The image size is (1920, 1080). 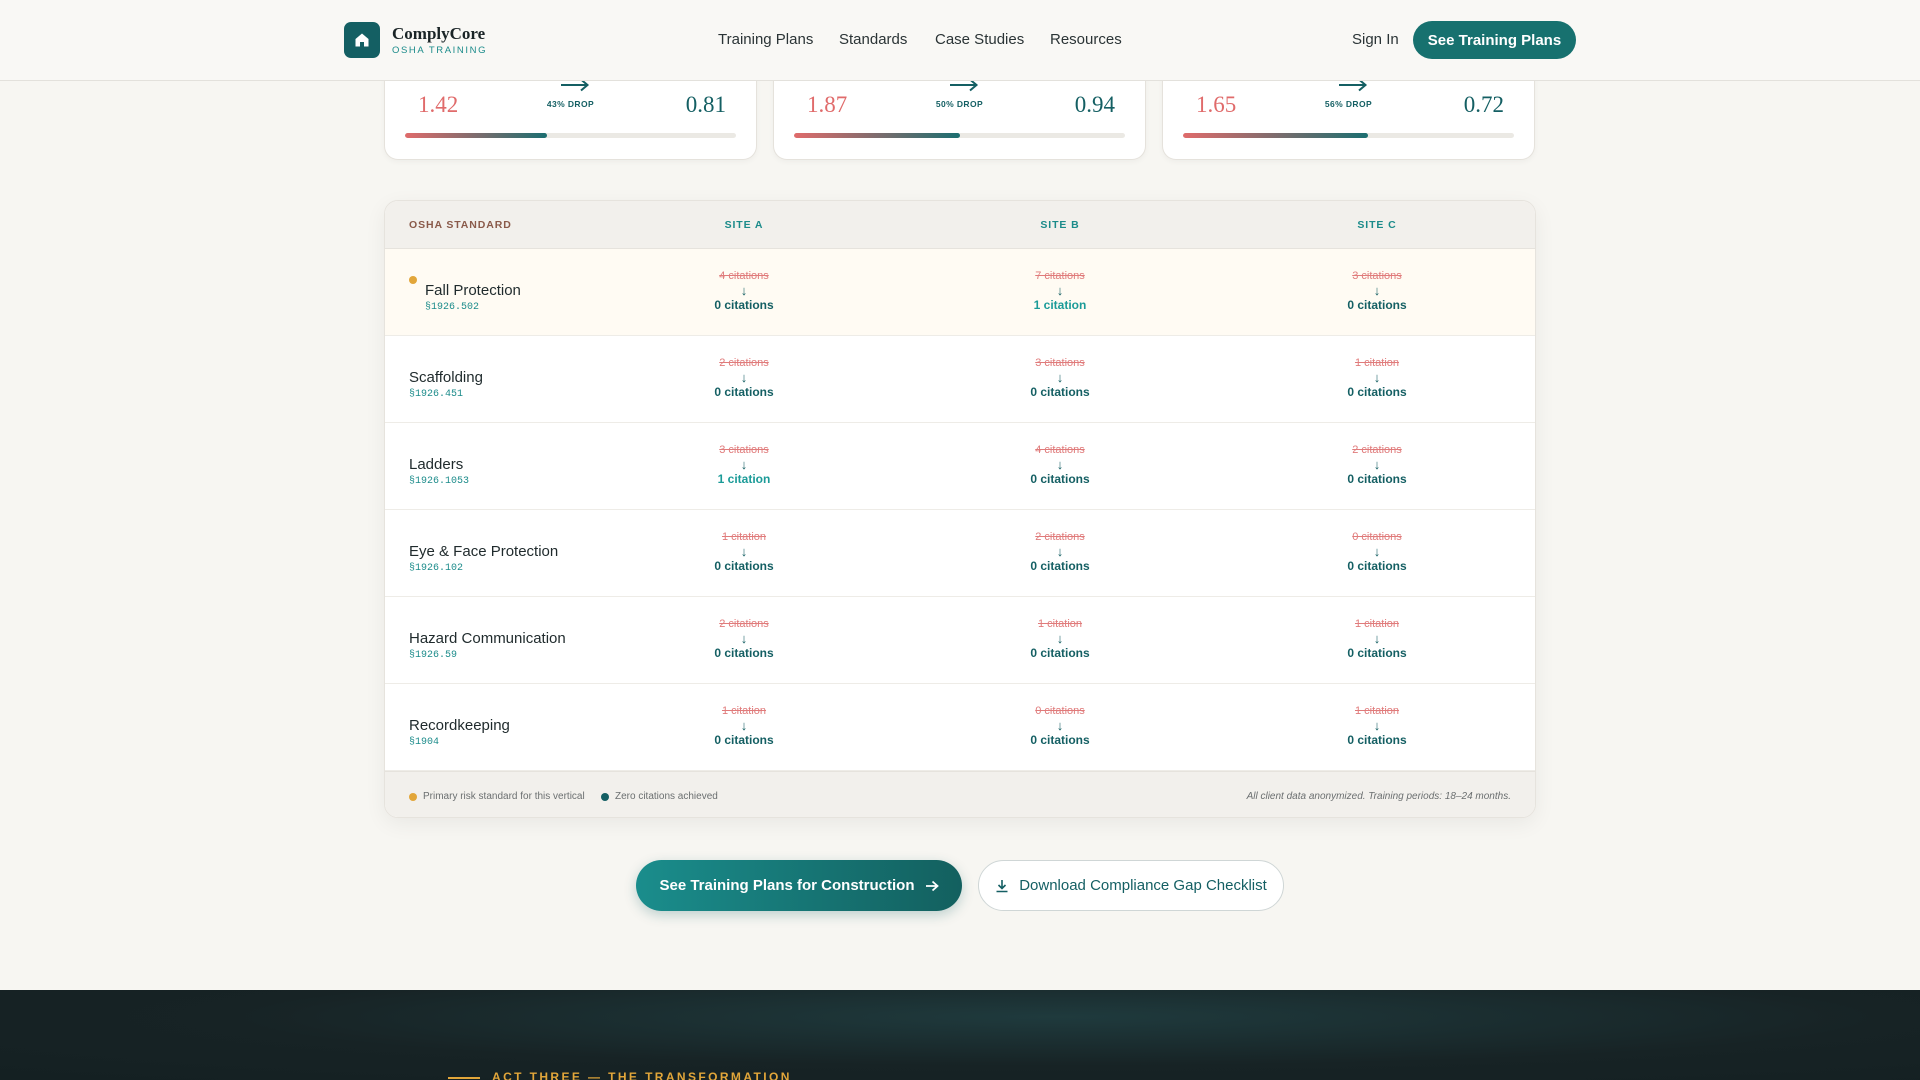 What do you see at coordinates (744, 291) in the screenshot?
I see `citation-cell: 4 citations ↓ 0 citations` at bounding box center [744, 291].